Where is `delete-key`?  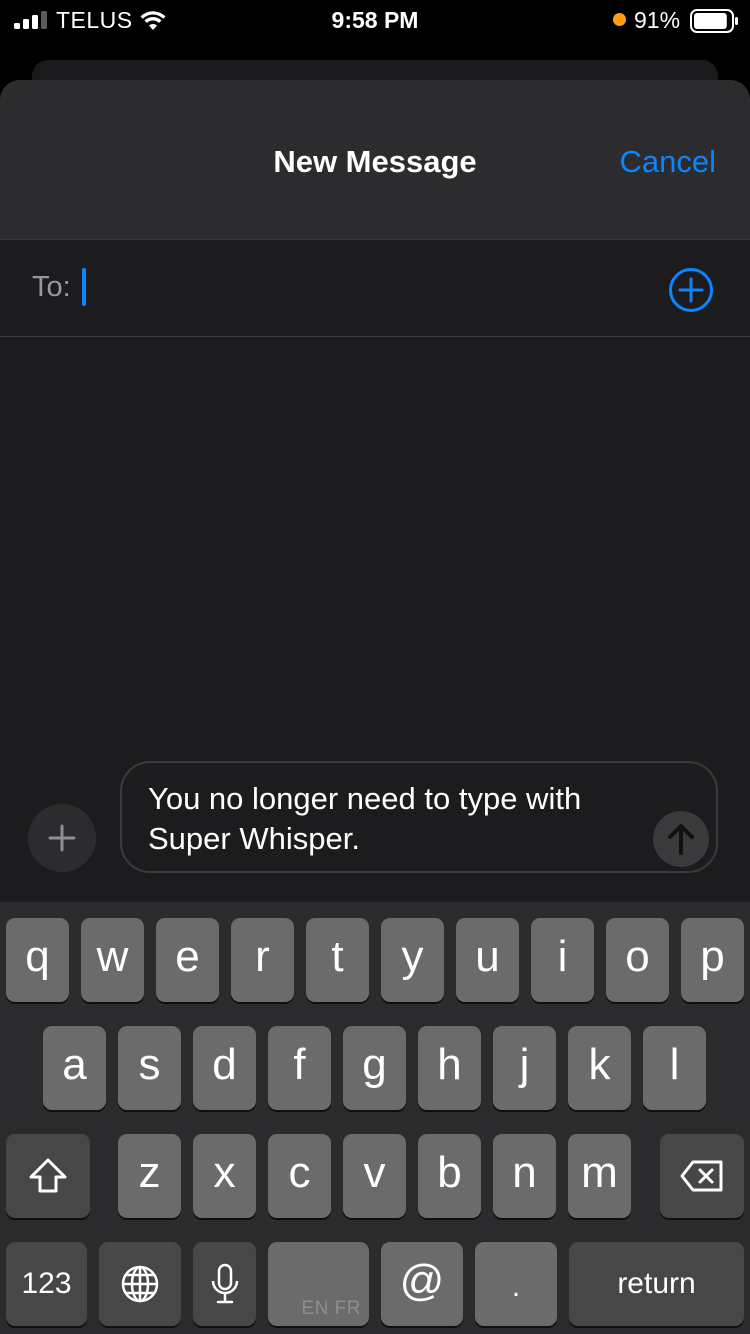 delete-key is located at coordinates (702, 1176).